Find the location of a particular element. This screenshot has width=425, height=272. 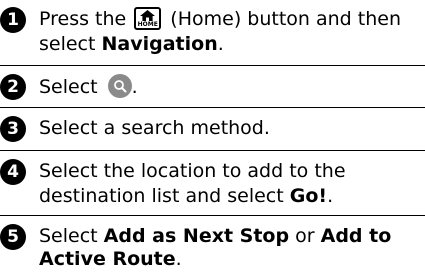

step-text-line2: Active Route. is located at coordinates (231, 259).